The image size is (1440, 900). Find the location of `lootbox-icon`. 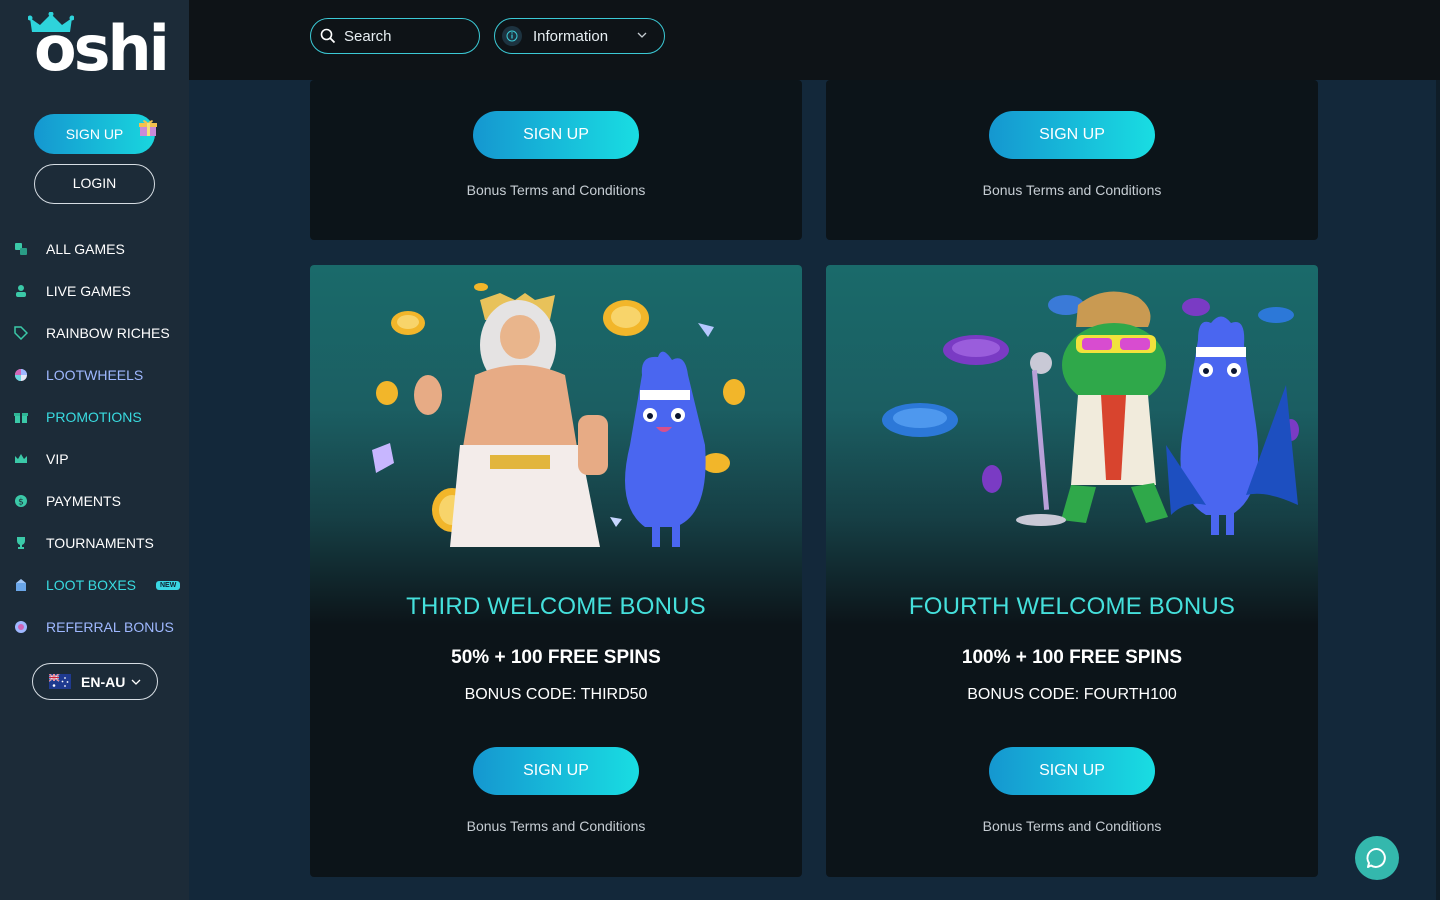

lootbox-icon is located at coordinates (21, 585).